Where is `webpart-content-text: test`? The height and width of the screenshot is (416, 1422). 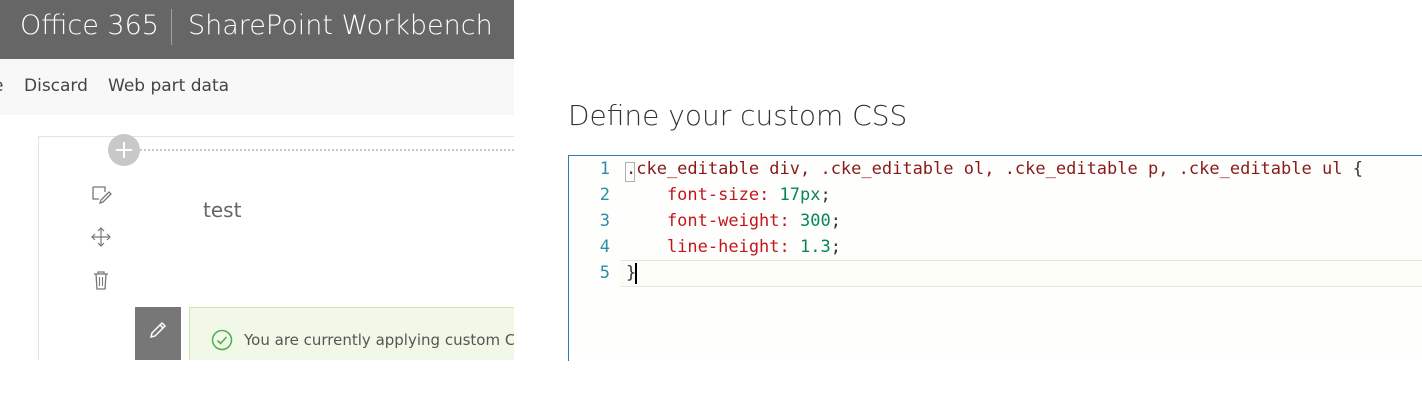
webpart-content-text: test is located at coordinates (222, 210).